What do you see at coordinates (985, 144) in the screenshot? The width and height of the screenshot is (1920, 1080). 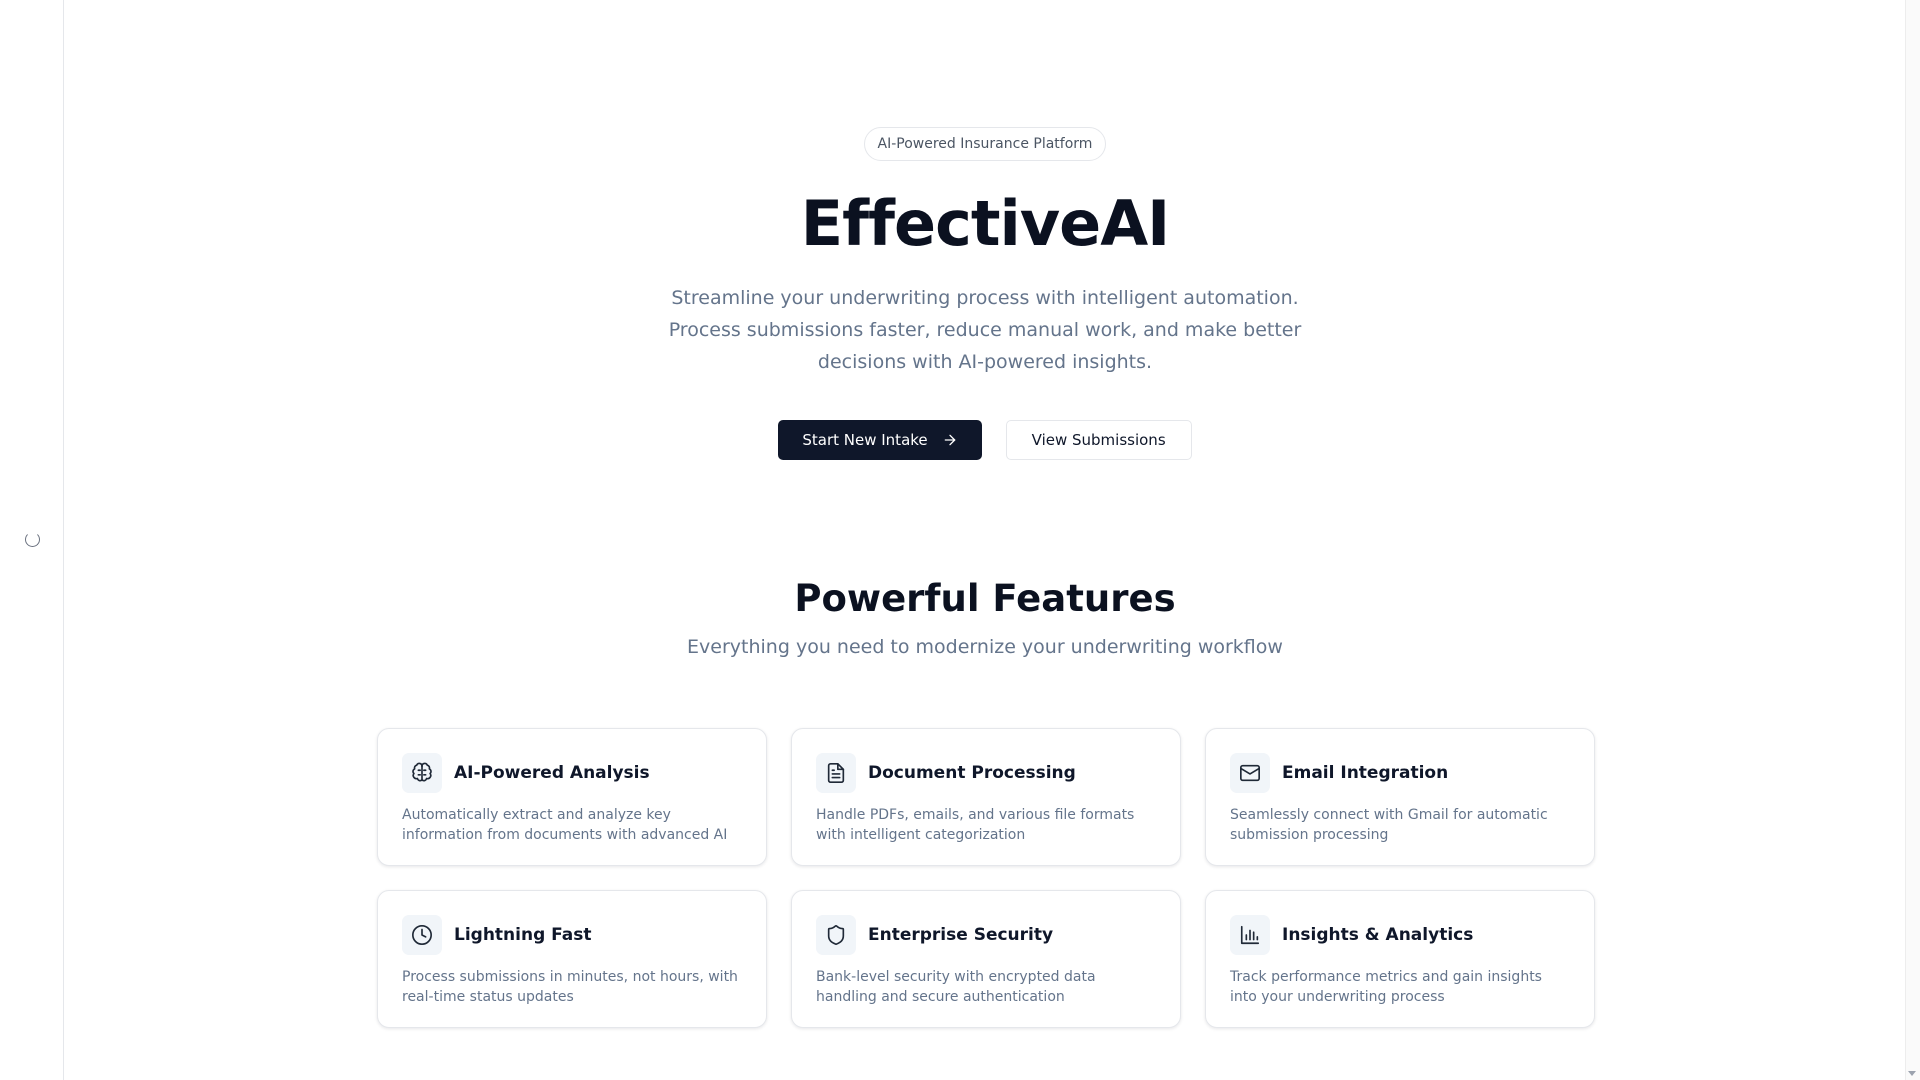 I see `platform-badge: AI-Powered Insurance Platform` at bounding box center [985, 144].